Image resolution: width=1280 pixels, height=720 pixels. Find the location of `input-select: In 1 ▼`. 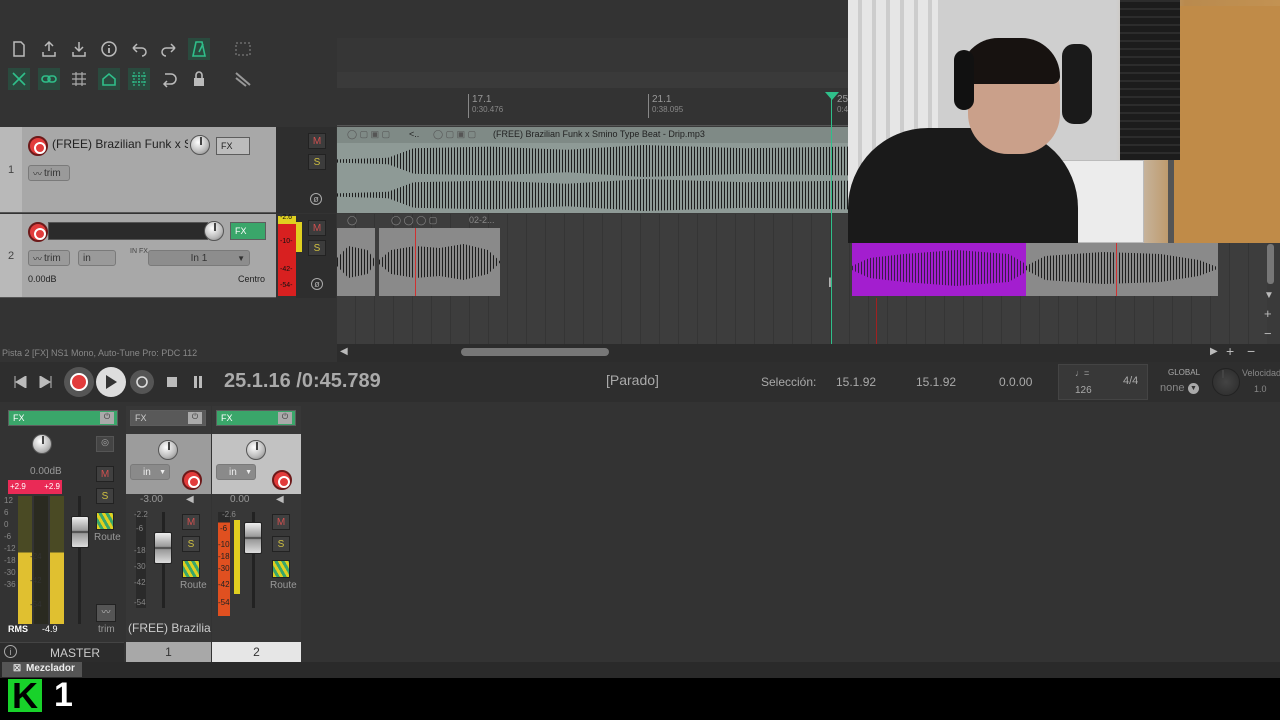

input-select: In 1 ▼ is located at coordinates (199, 258).